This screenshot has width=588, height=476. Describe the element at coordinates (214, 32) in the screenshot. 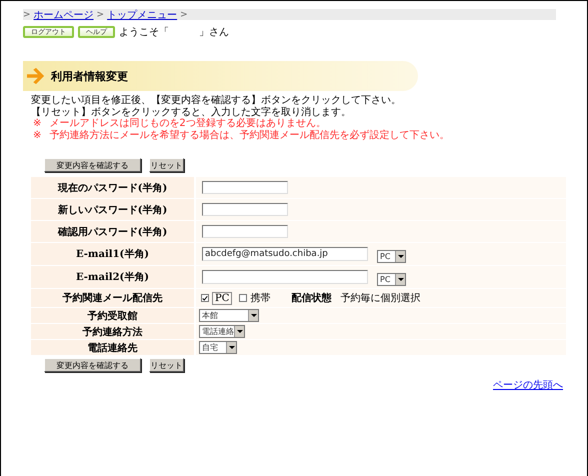

I see `welcome-text: 」さん` at that location.